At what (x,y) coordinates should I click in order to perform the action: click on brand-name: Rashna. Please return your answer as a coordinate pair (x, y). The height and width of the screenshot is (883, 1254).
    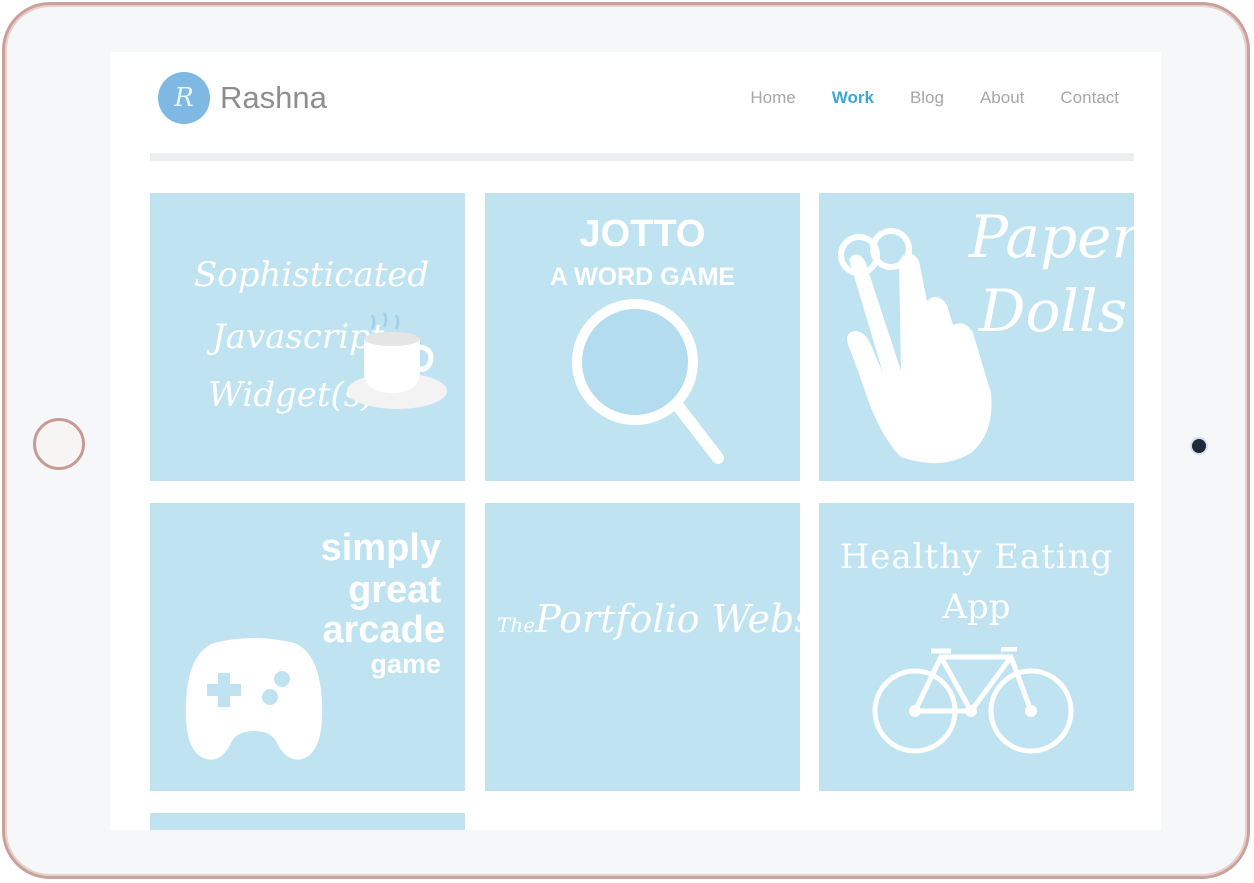
    Looking at the image, I should click on (273, 97).